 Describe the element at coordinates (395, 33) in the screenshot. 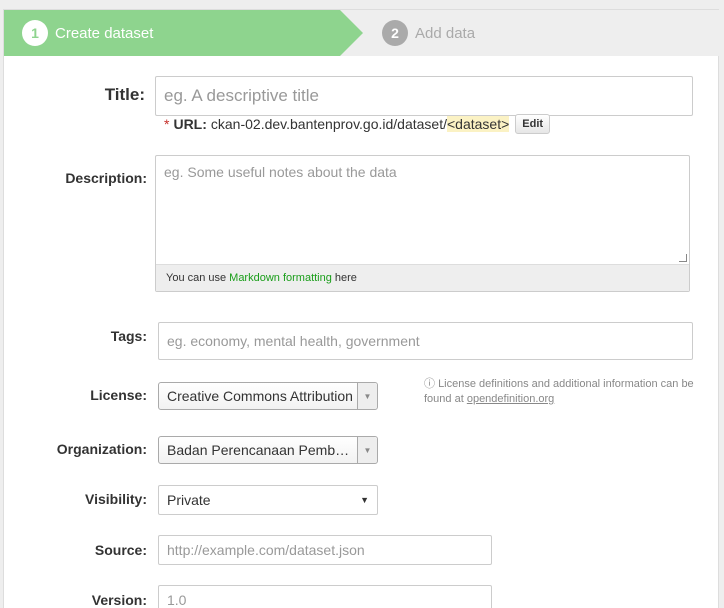

I see `stage-number: 2` at that location.